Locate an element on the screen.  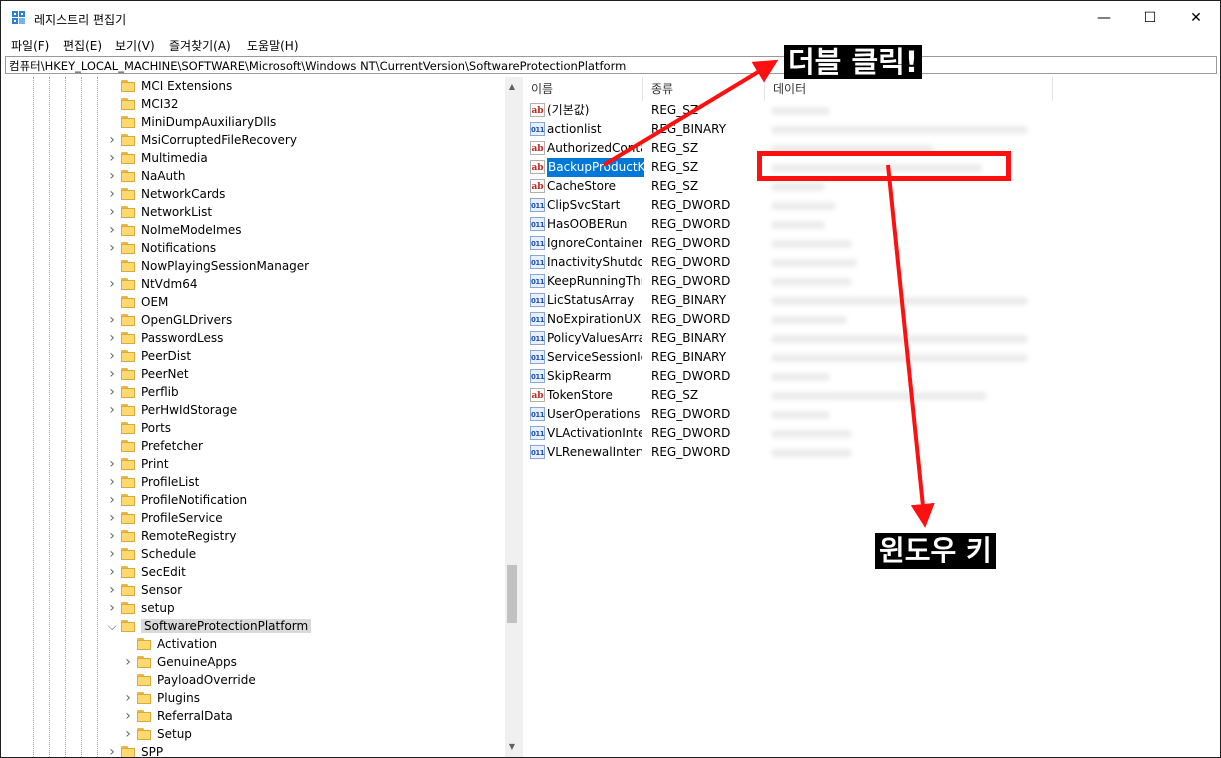
column-header-type: 종류 is located at coordinates (704, 89).